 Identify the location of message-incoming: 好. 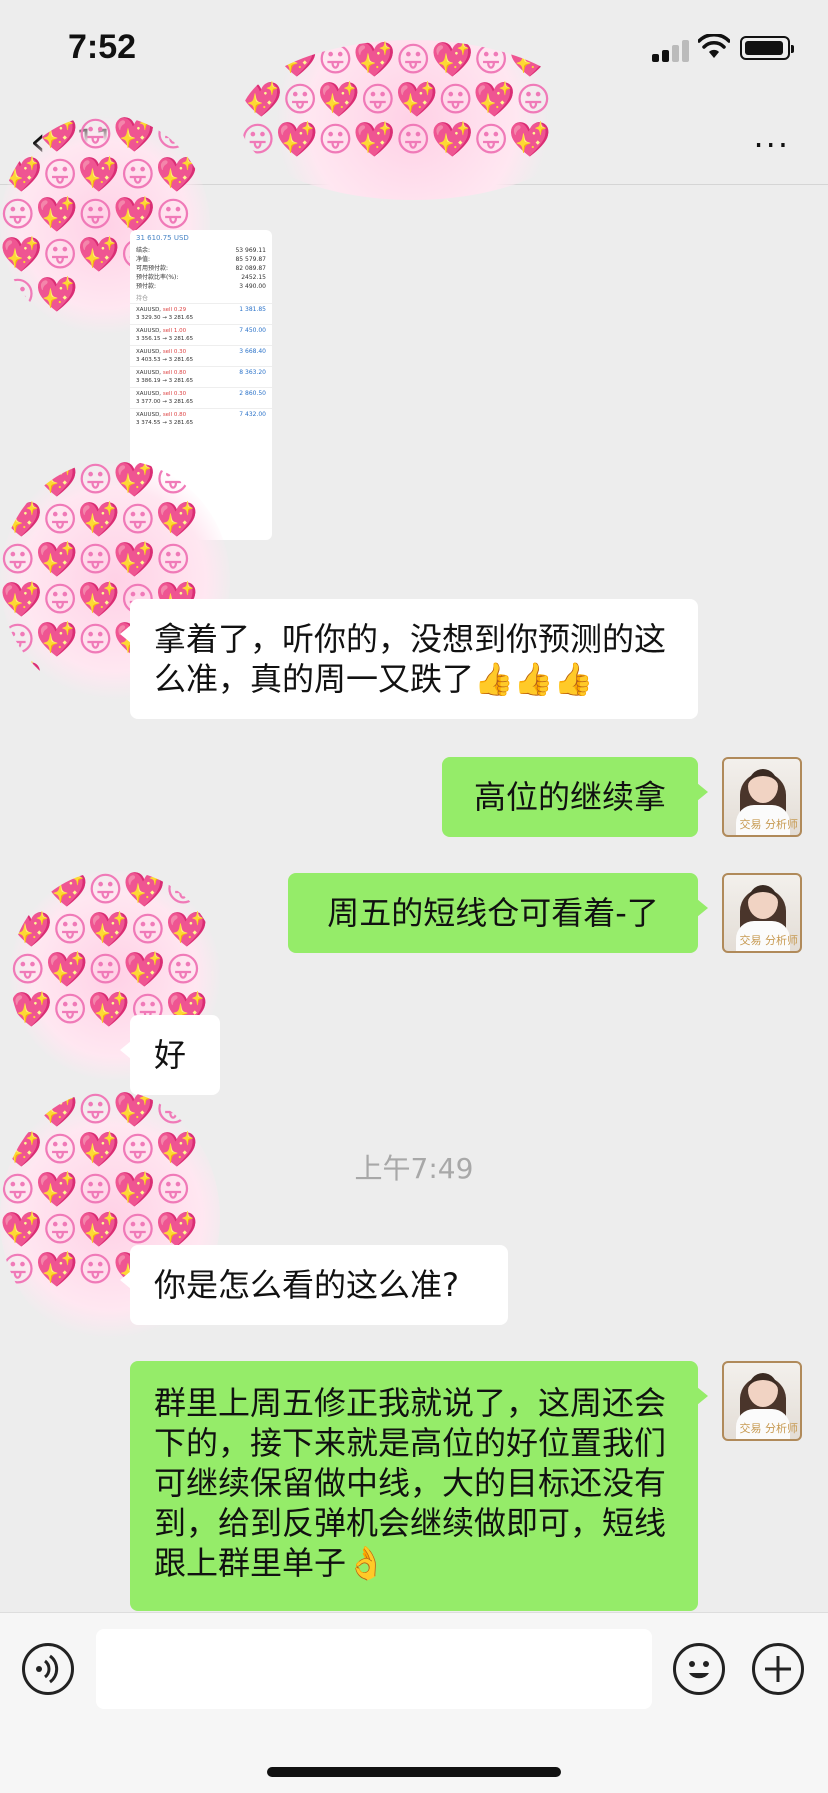
(170, 1055).